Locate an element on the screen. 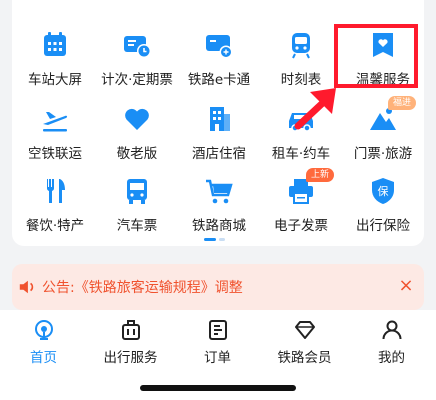 The image size is (436, 400). e-card-icon is located at coordinates (219, 45).